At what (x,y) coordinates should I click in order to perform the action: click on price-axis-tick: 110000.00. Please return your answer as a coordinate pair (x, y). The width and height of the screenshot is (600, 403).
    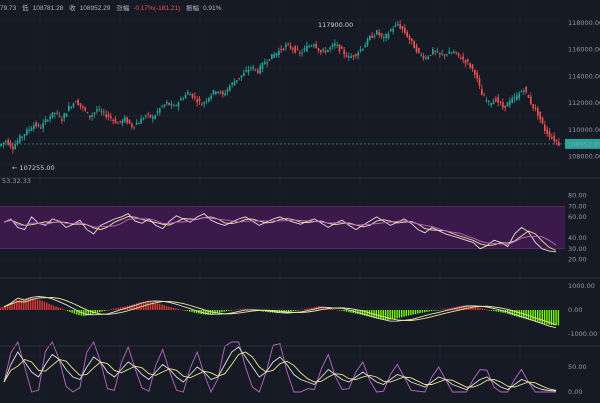
    Looking at the image, I should click on (584, 130).